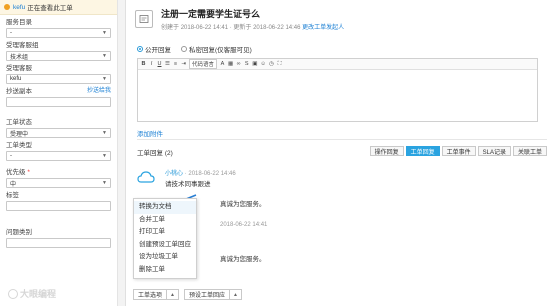  What do you see at coordinates (19, 232) in the screenshot?
I see `category-label: 问题类别` at bounding box center [19, 232].